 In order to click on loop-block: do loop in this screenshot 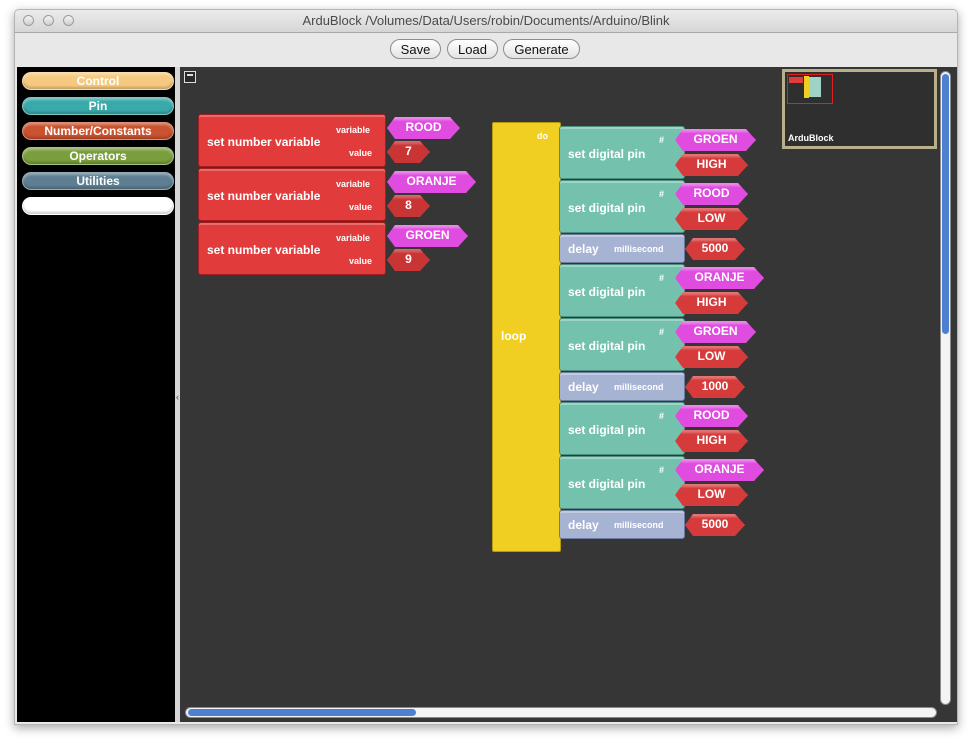, I will do `click(526, 337)`.